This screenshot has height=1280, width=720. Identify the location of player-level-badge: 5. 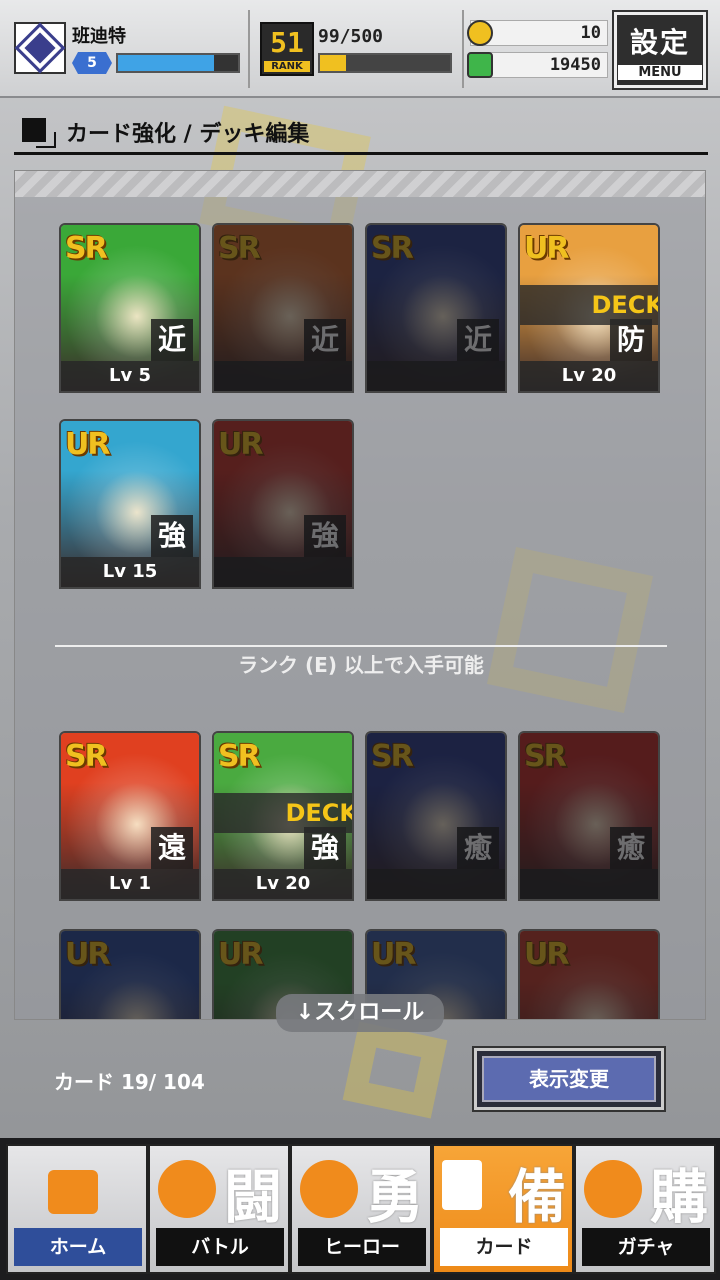
(92, 63).